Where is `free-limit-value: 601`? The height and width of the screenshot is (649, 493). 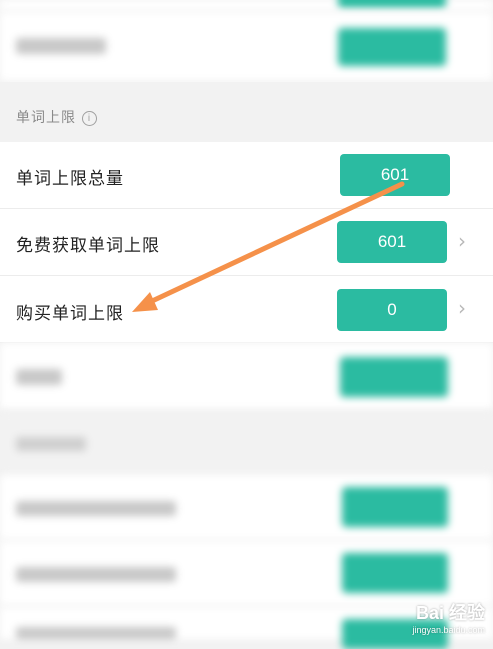
free-limit-value: 601 is located at coordinates (392, 242).